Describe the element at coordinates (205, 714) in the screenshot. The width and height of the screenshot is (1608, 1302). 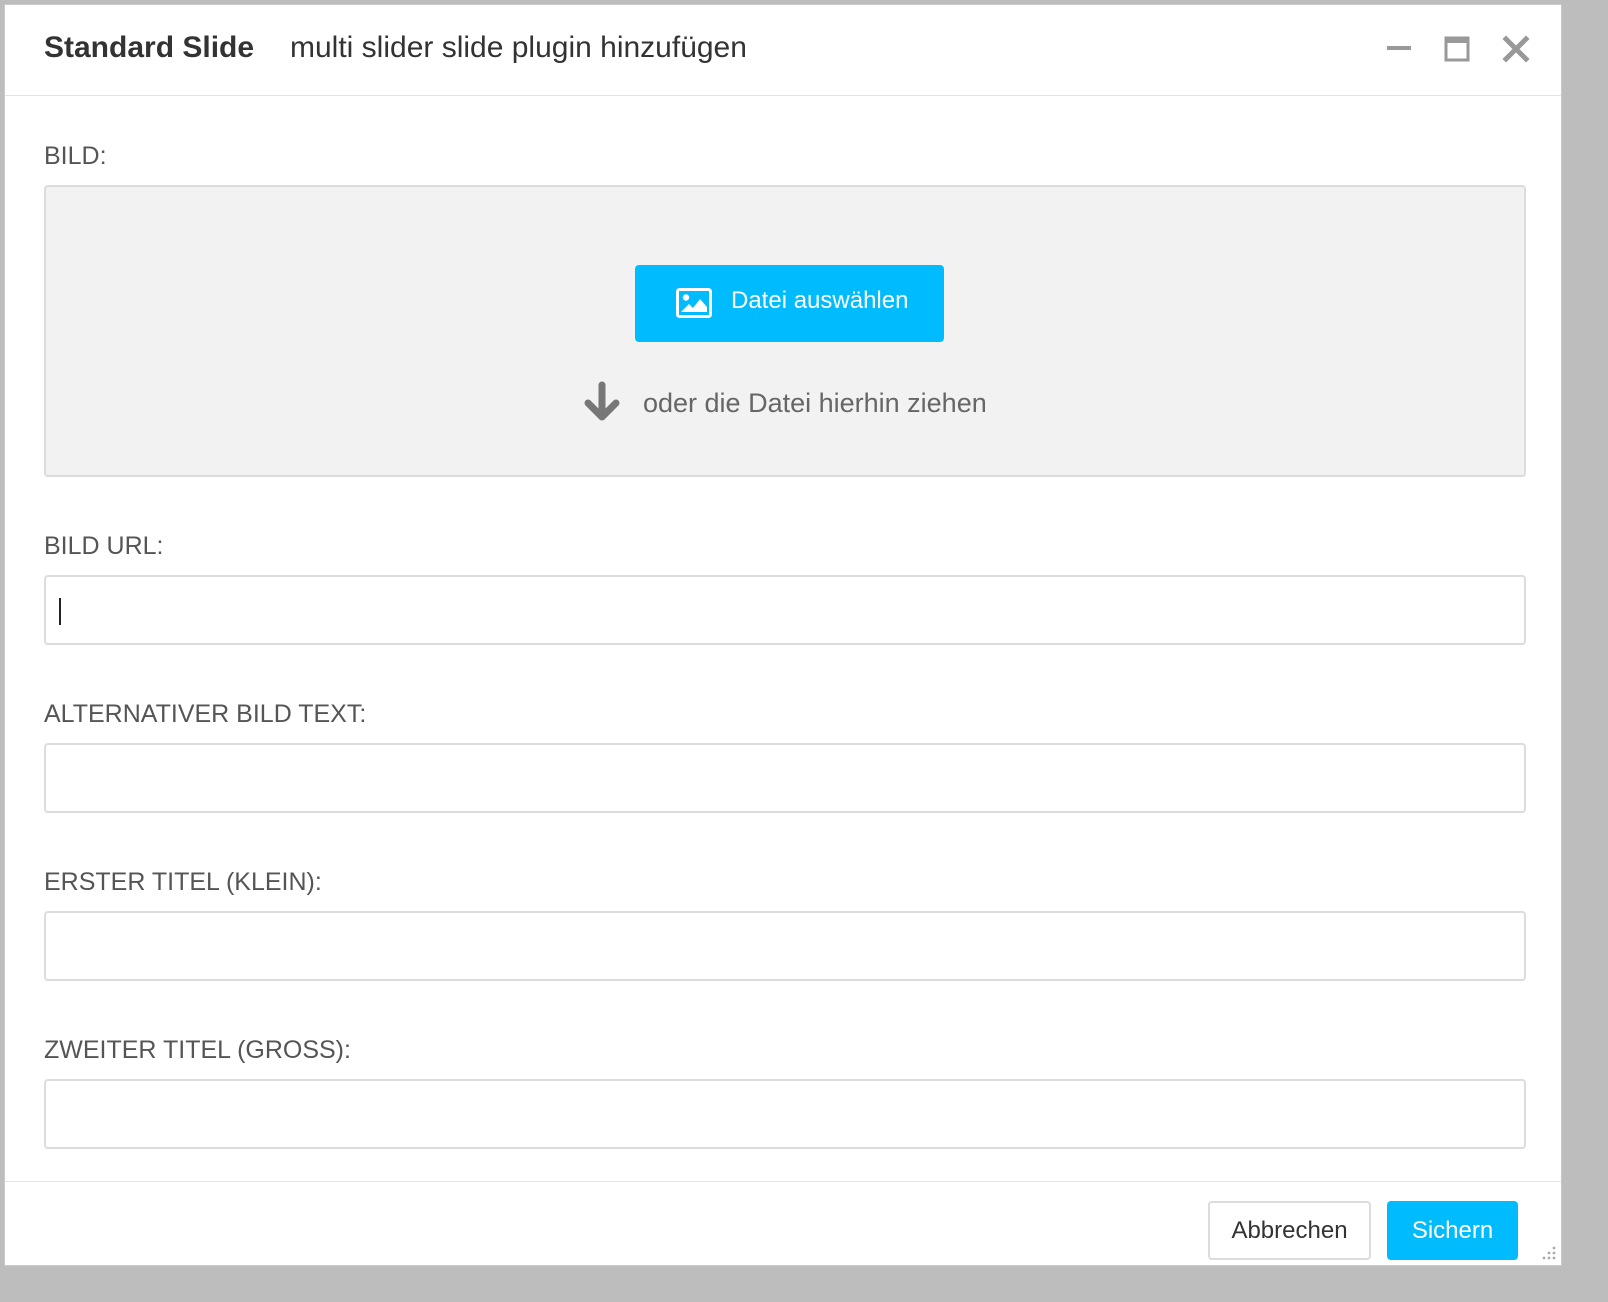
I see `alt-text-label: ALTERNATIVER BILD TEXT:` at that location.